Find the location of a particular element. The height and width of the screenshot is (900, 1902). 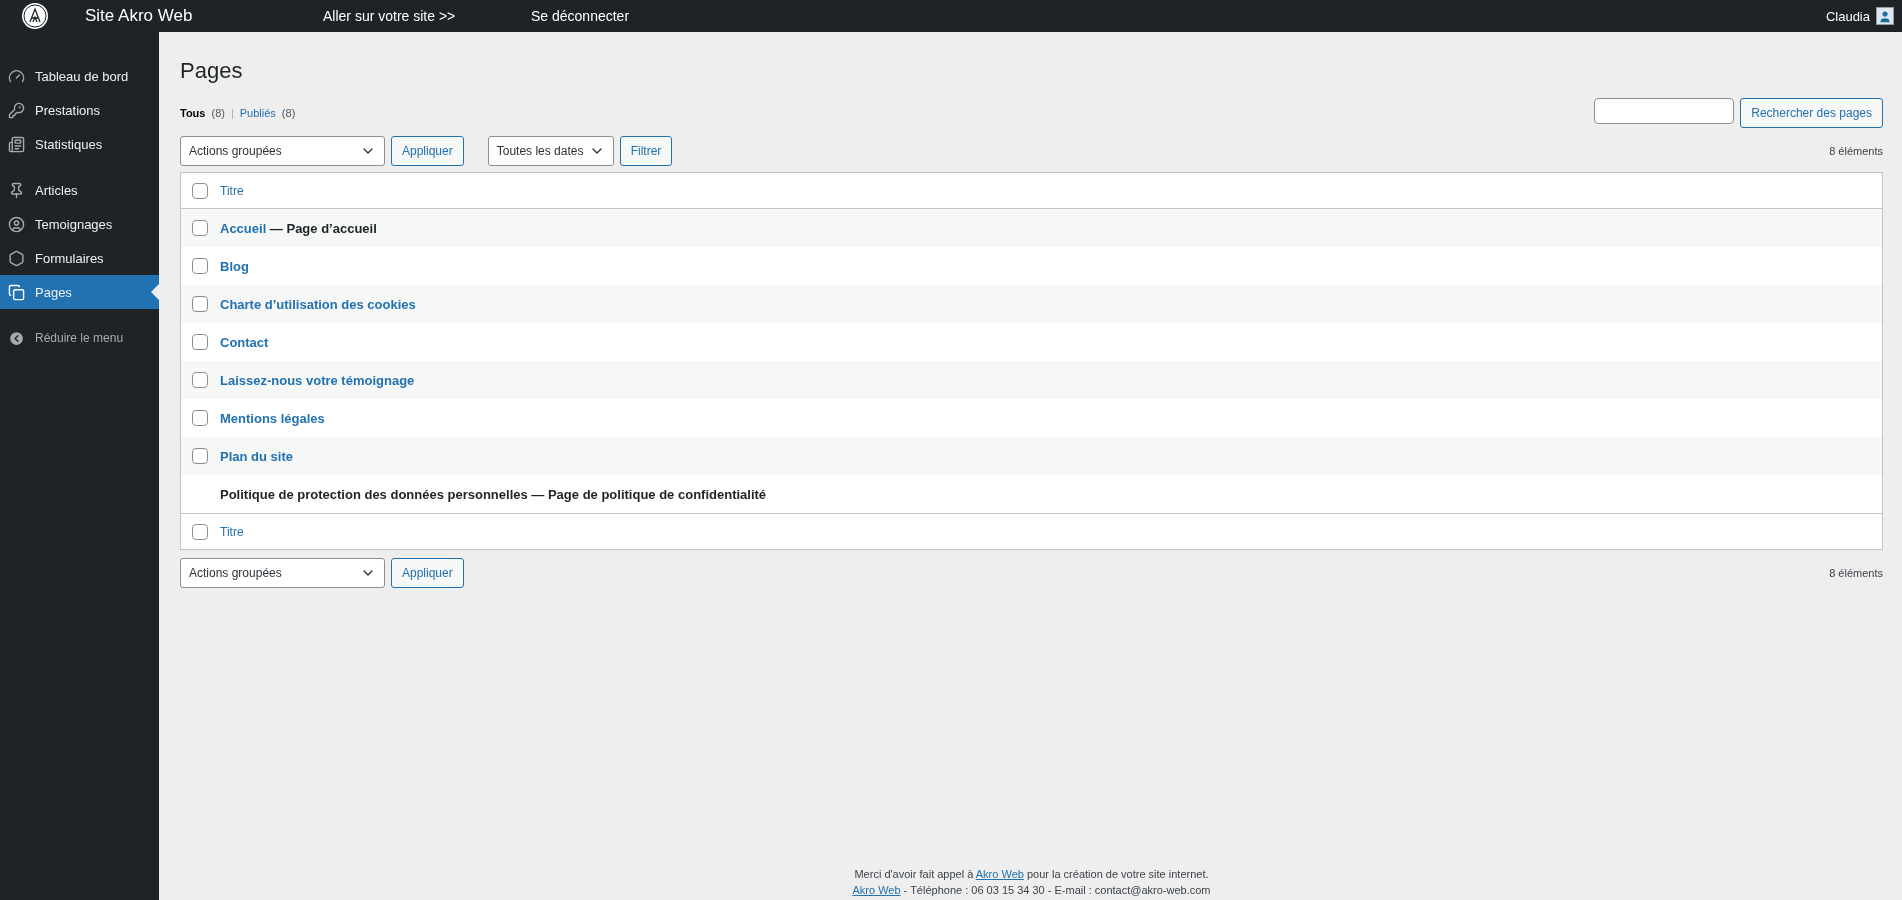

view-filter-link: Tous is located at coordinates (193, 113).